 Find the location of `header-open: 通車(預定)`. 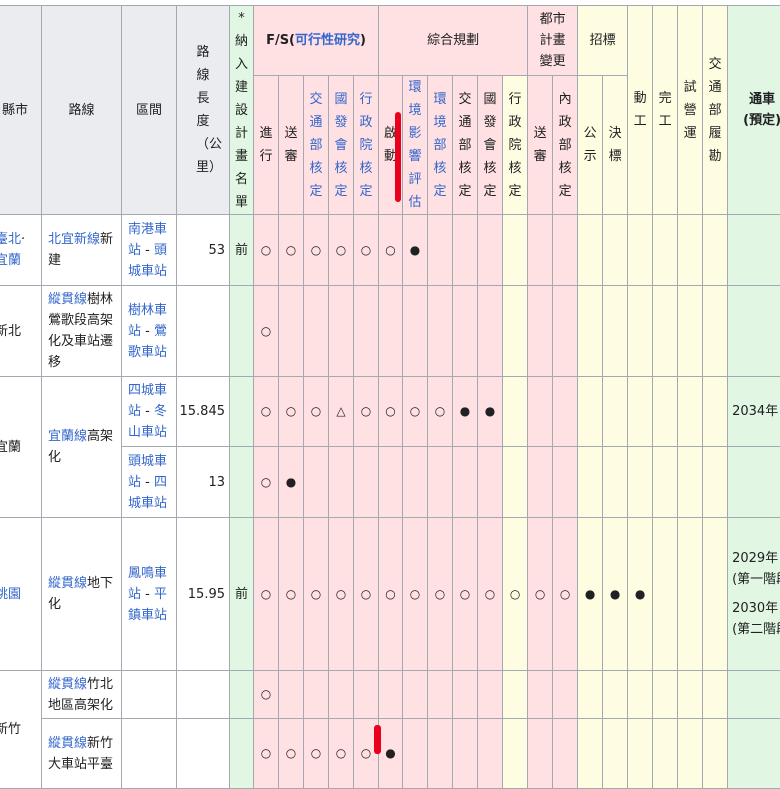

header-open: 通車(預定) is located at coordinates (753, 110).